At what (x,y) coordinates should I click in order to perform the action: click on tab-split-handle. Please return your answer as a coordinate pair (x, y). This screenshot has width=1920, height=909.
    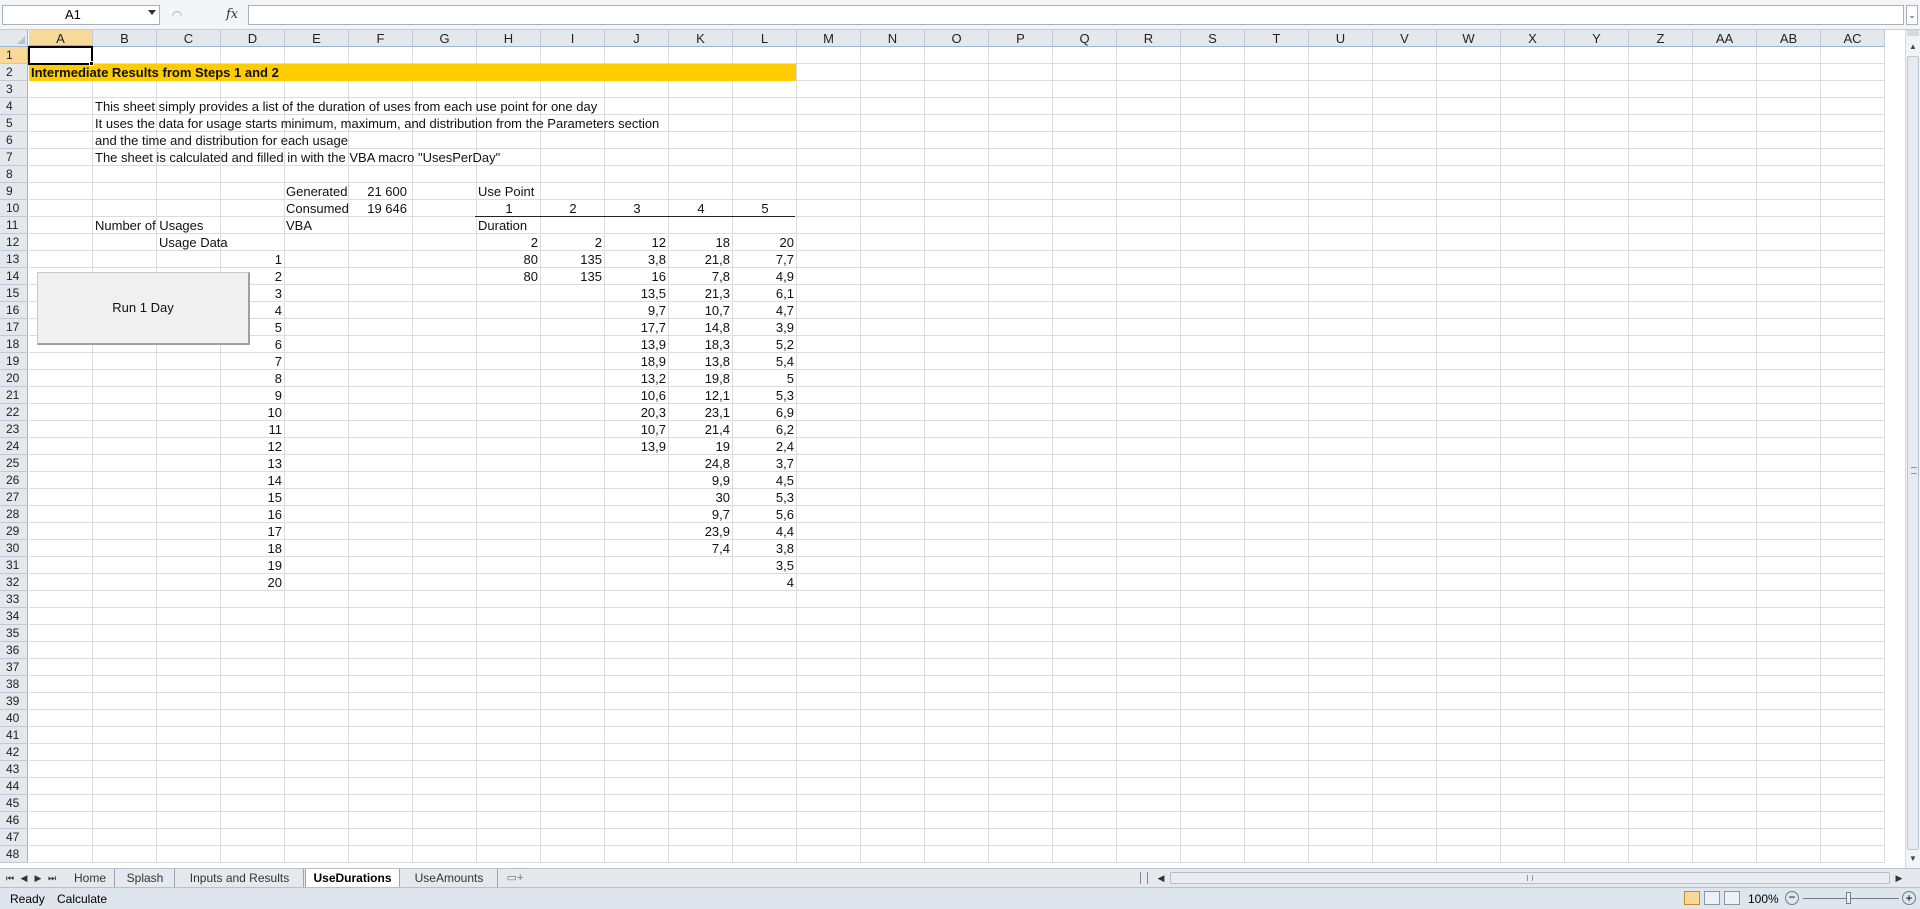
    Looking at the image, I should click on (1144, 878).